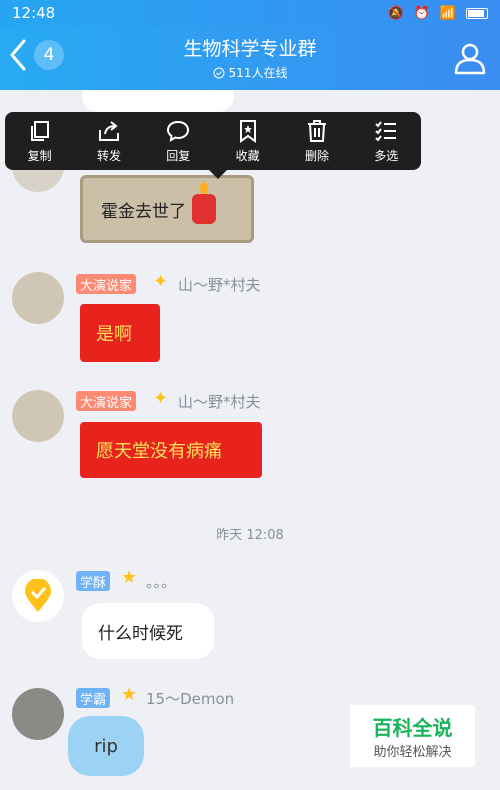 The image size is (500, 790). What do you see at coordinates (316, 155) in the screenshot?
I see `menu-label: 删除` at bounding box center [316, 155].